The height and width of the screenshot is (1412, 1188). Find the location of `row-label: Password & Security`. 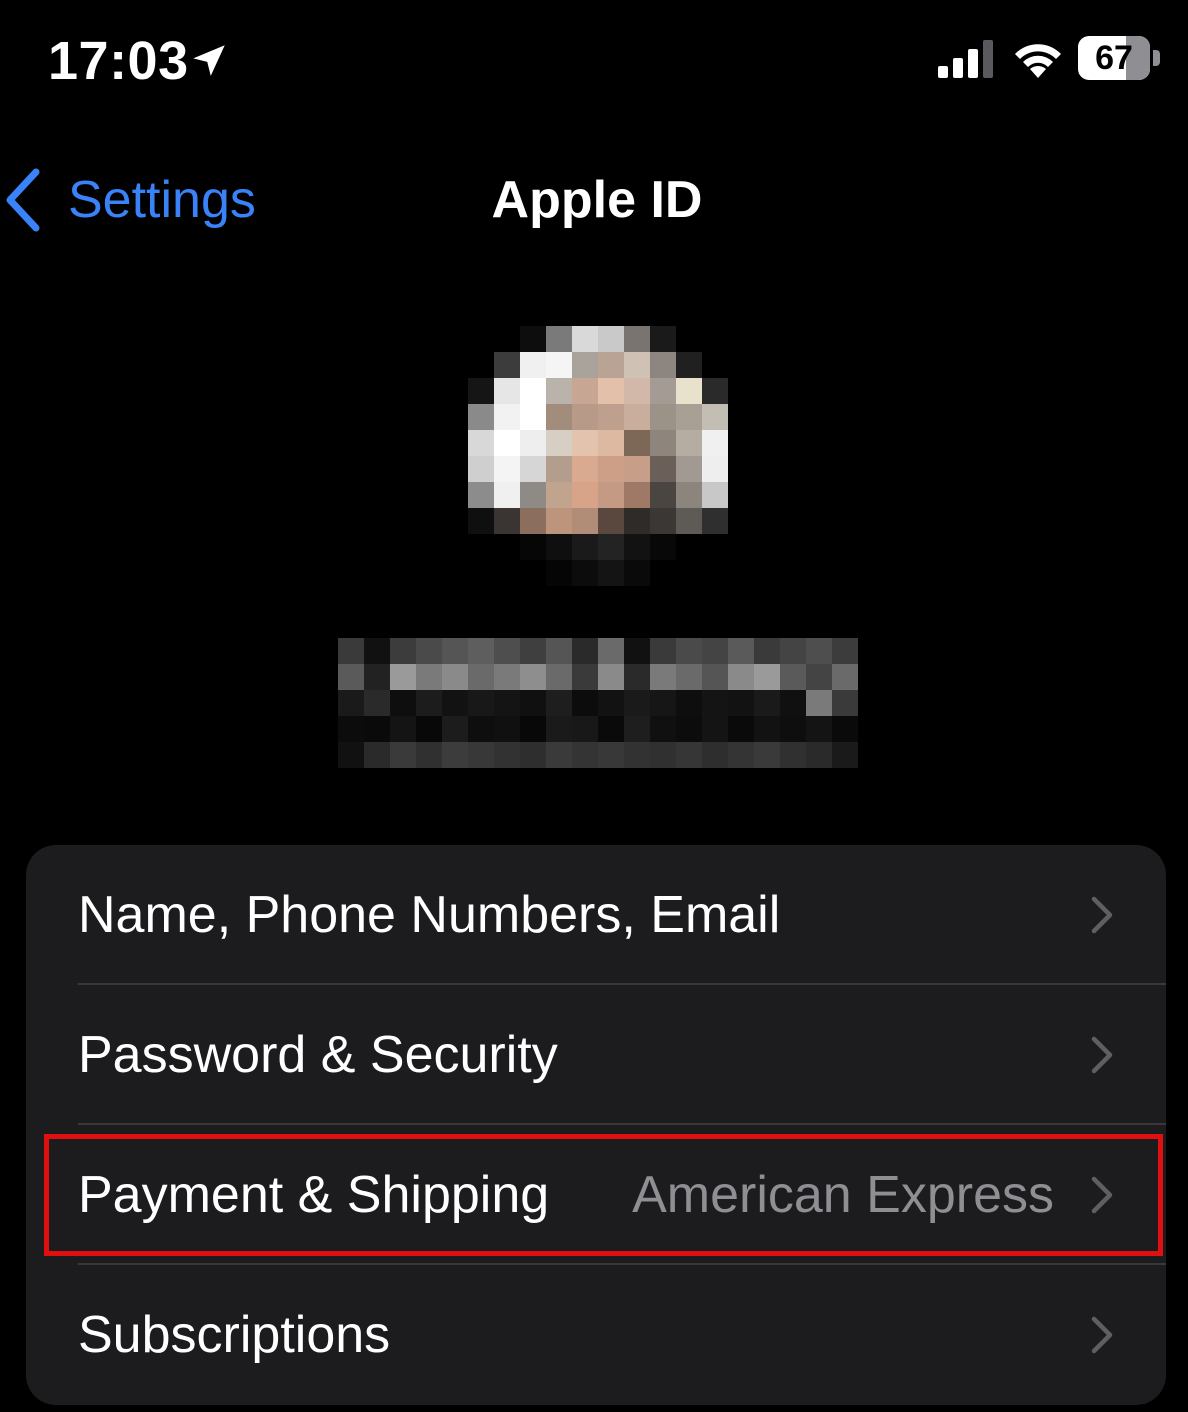

row-label: Password & Security is located at coordinates (318, 1055).